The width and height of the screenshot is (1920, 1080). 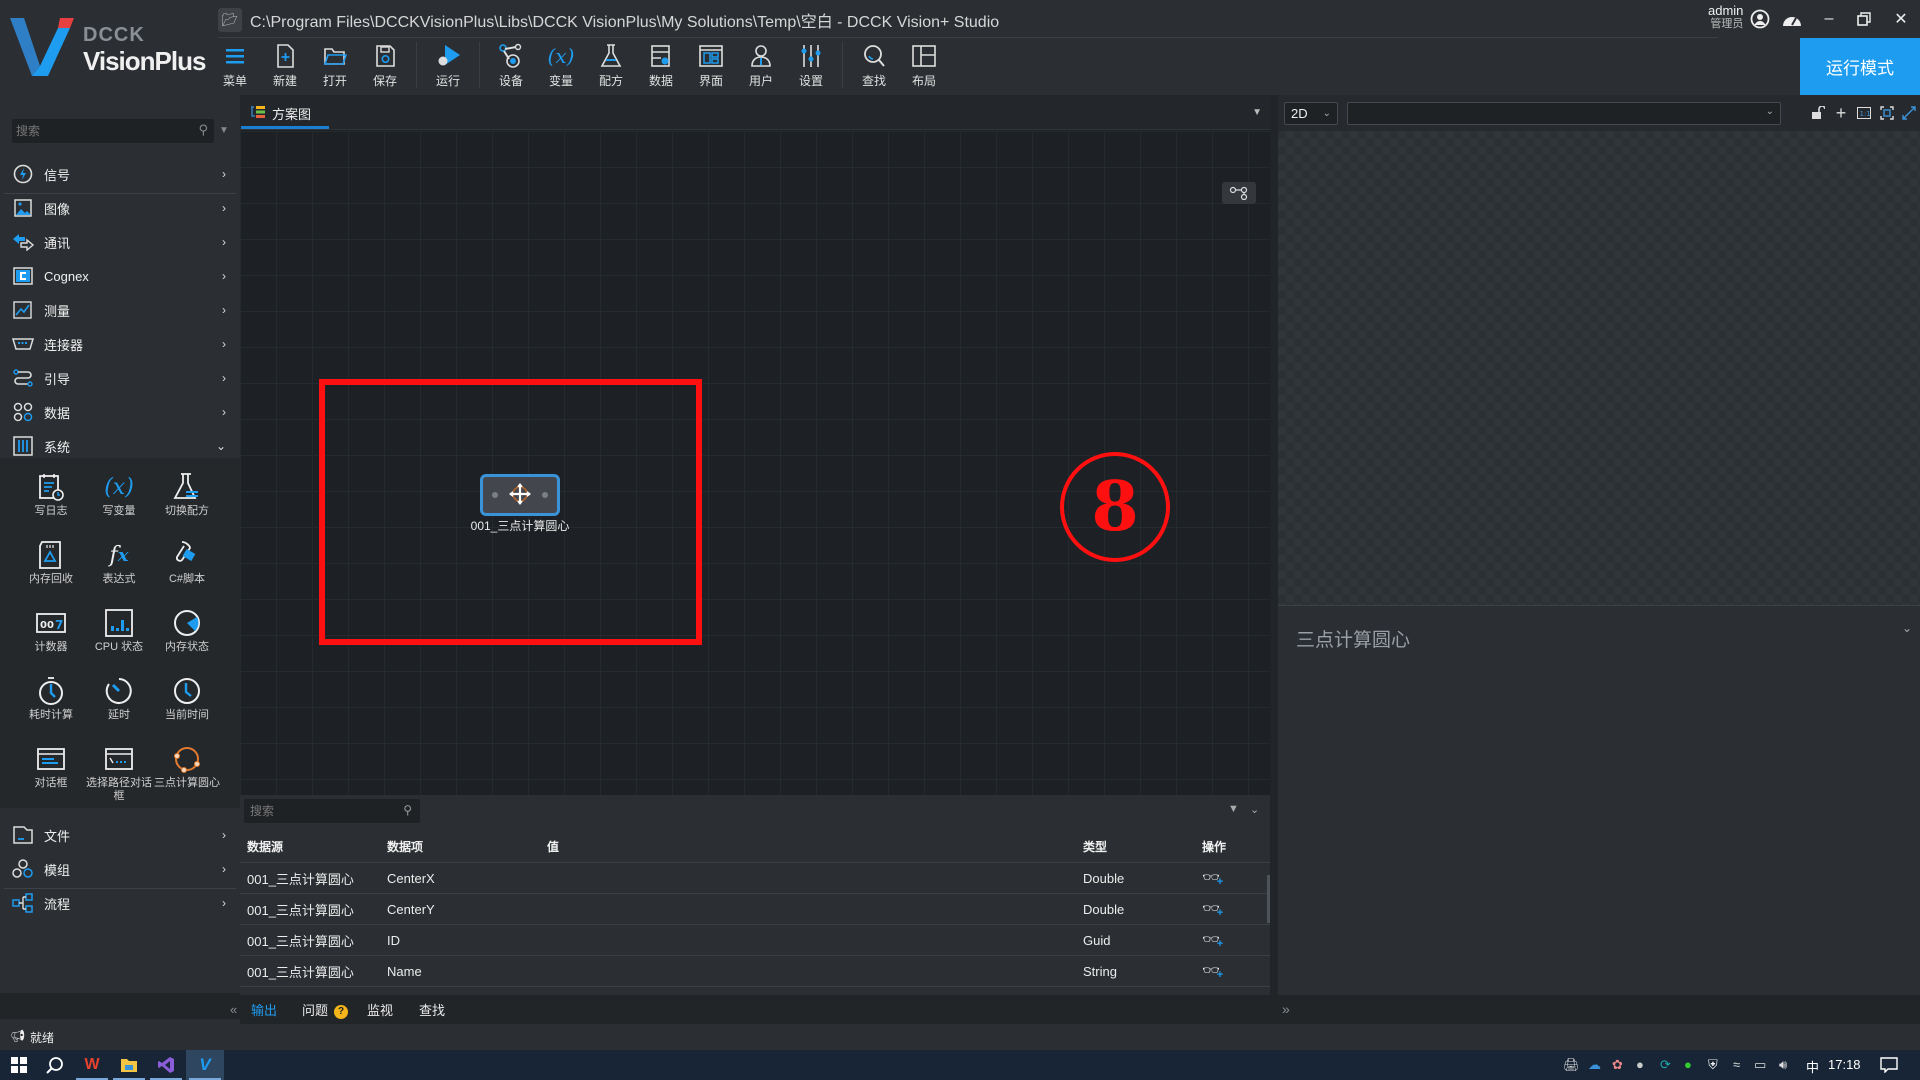 What do you see at coordinates (553, 846) in the screenshot?
I see `column-header-value: 值` at bounding box center [553, 846].